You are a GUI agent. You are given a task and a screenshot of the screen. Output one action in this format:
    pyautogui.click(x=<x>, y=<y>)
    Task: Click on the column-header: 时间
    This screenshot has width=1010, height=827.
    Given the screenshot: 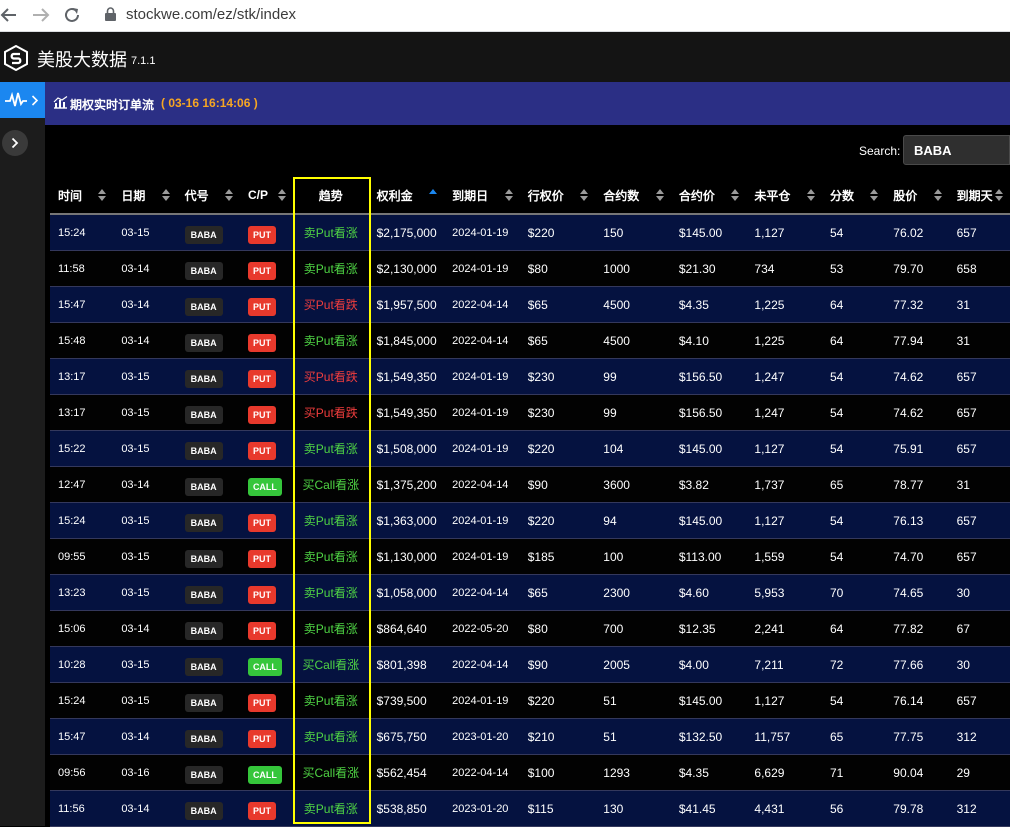 What is the action you would take?
    pyautogui.click(x=82, y=196)
    